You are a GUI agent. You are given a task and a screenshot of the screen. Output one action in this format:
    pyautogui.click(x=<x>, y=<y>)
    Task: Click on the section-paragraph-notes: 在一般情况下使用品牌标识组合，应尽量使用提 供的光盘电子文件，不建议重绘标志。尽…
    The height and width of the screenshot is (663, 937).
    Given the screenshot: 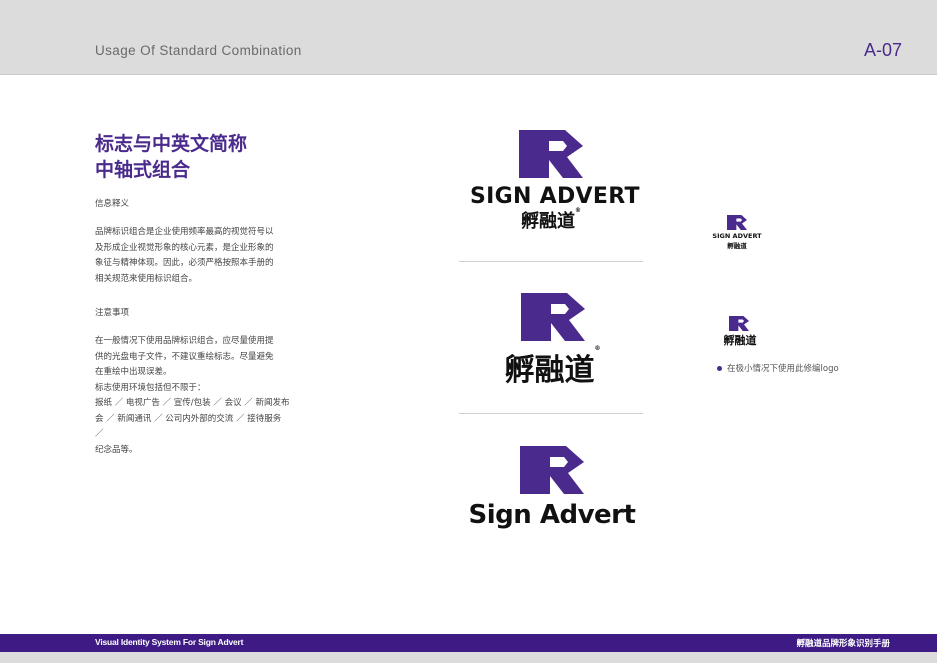 What is the action you would take?
    pyautogui.click(x=192, y=396)
    